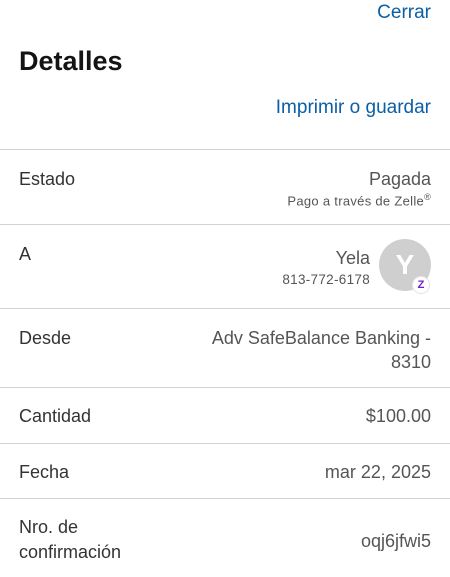  Describe the element at coordinates (326, 279) in the screenshot. I see `recipient-phone: 813-772-6178` at that location.